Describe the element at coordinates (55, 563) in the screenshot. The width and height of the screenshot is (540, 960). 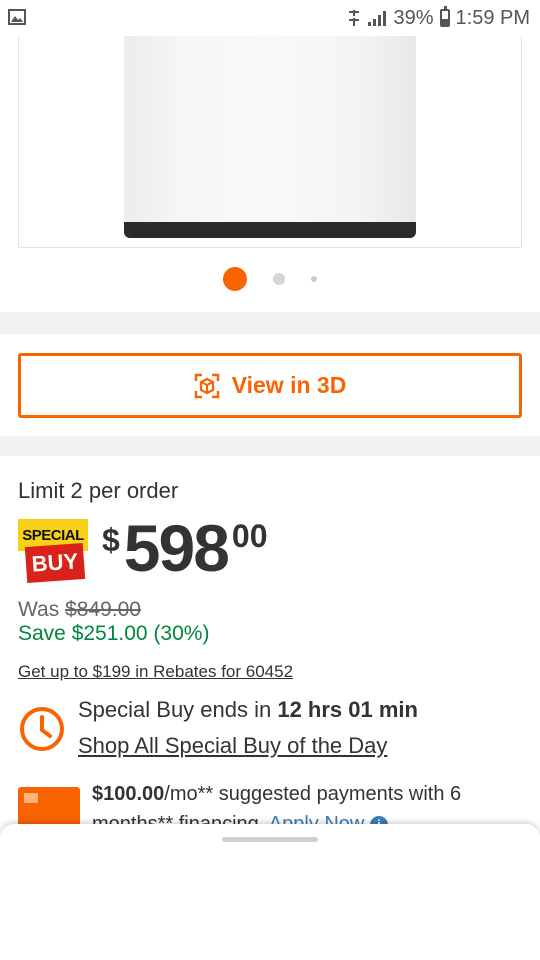
I see `badge-bottom-text: BUY` at that location.